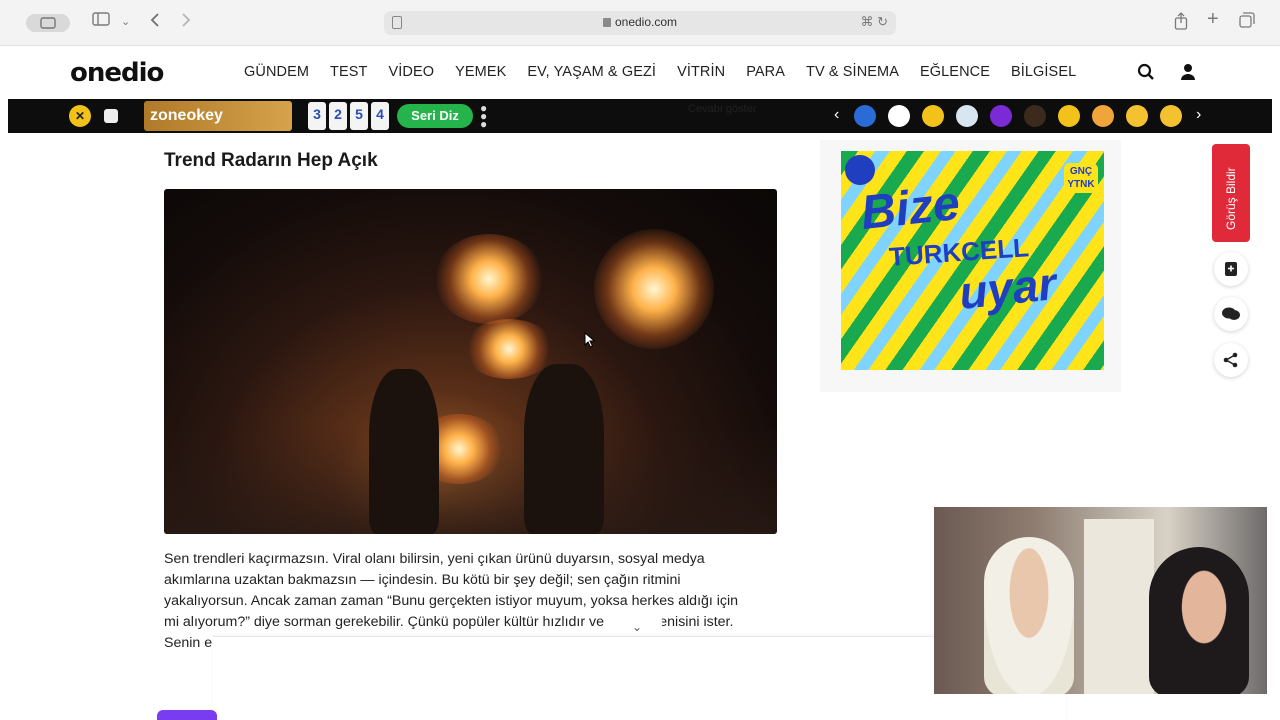 This screenshot has height=720, width=1280. What do you see at coordinates (218, 116) in the screenshot?
I see `zoneokey-banner: zoneokey` at bounding box center [218, 116].